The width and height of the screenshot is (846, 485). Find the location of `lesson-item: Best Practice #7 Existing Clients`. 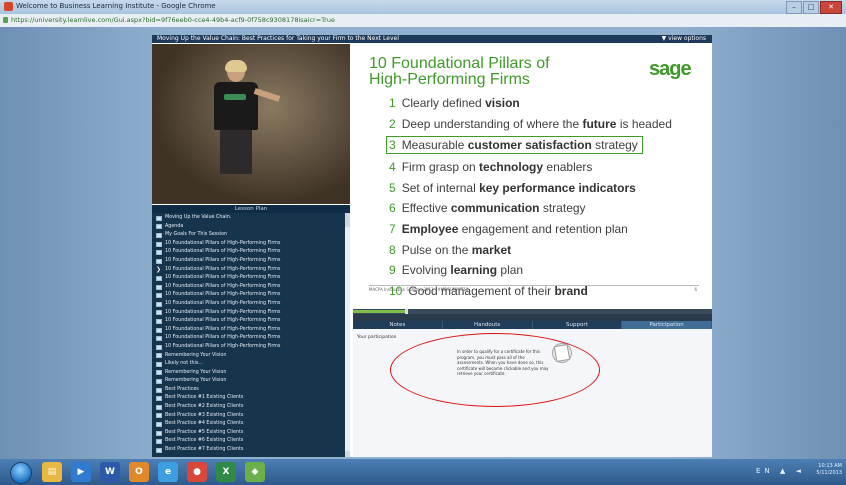

lesson-item: Best Practice #7 Existing Clients is located at coordinates (251, 450).